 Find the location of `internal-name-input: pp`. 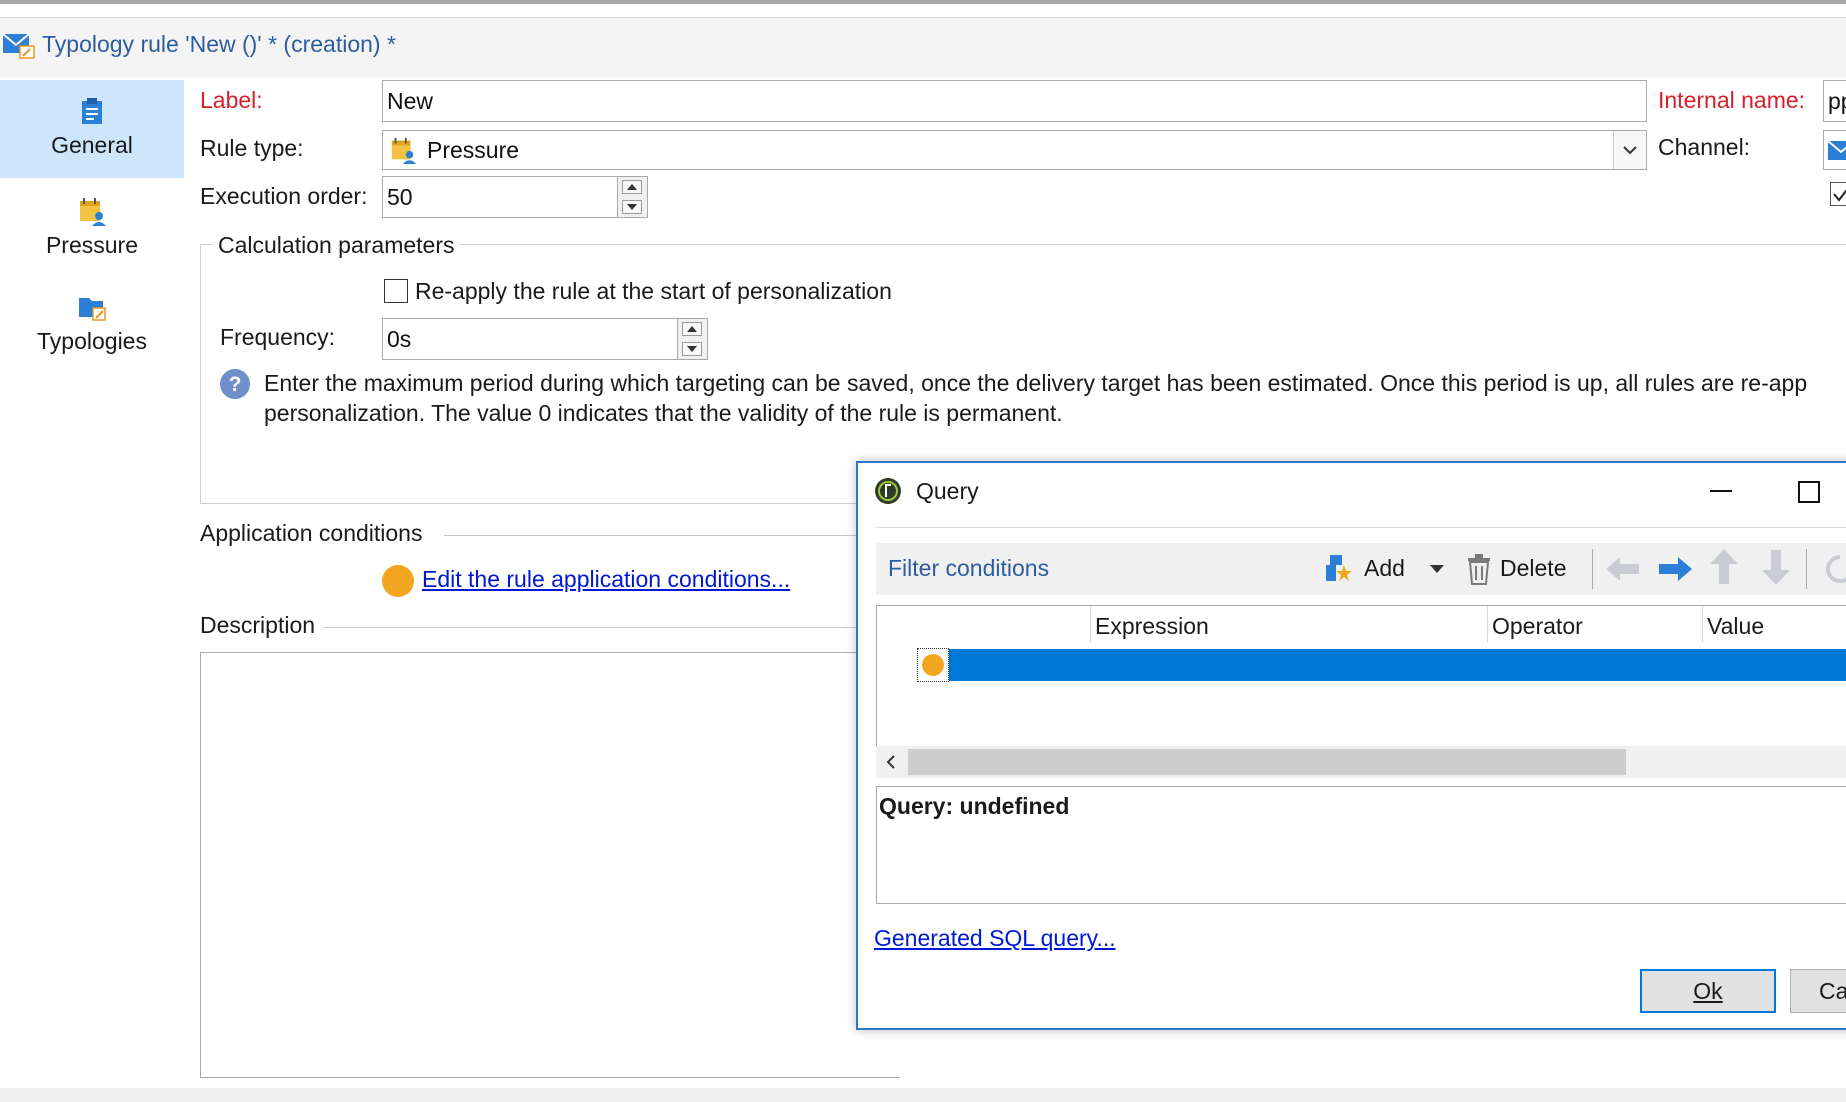

internal-name-input: pp is located at coordinates (1834, 101).